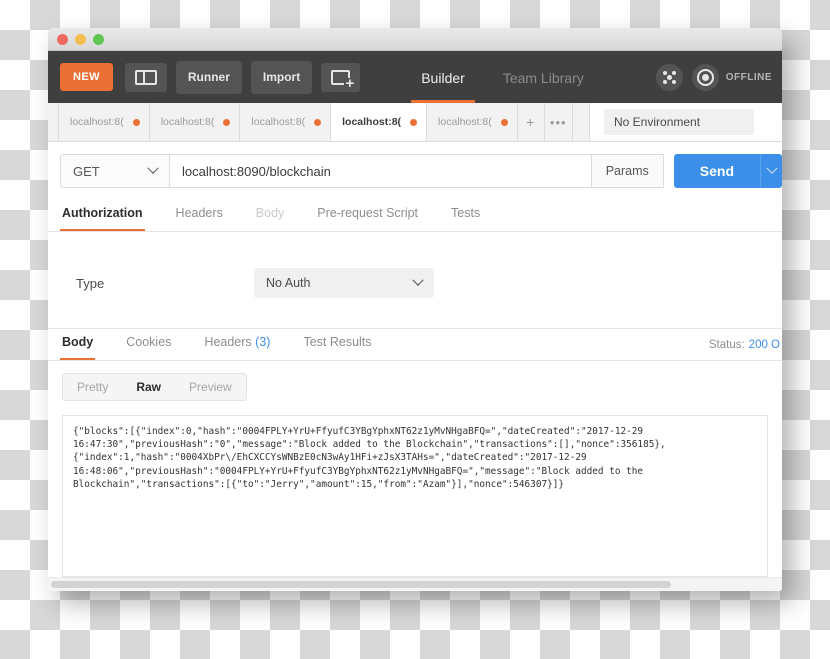  What do you see at coordinates (381, 171) in the screenshot?
I see `url-input: localhost:8090/blockchain` at bounding box center [381, 171].